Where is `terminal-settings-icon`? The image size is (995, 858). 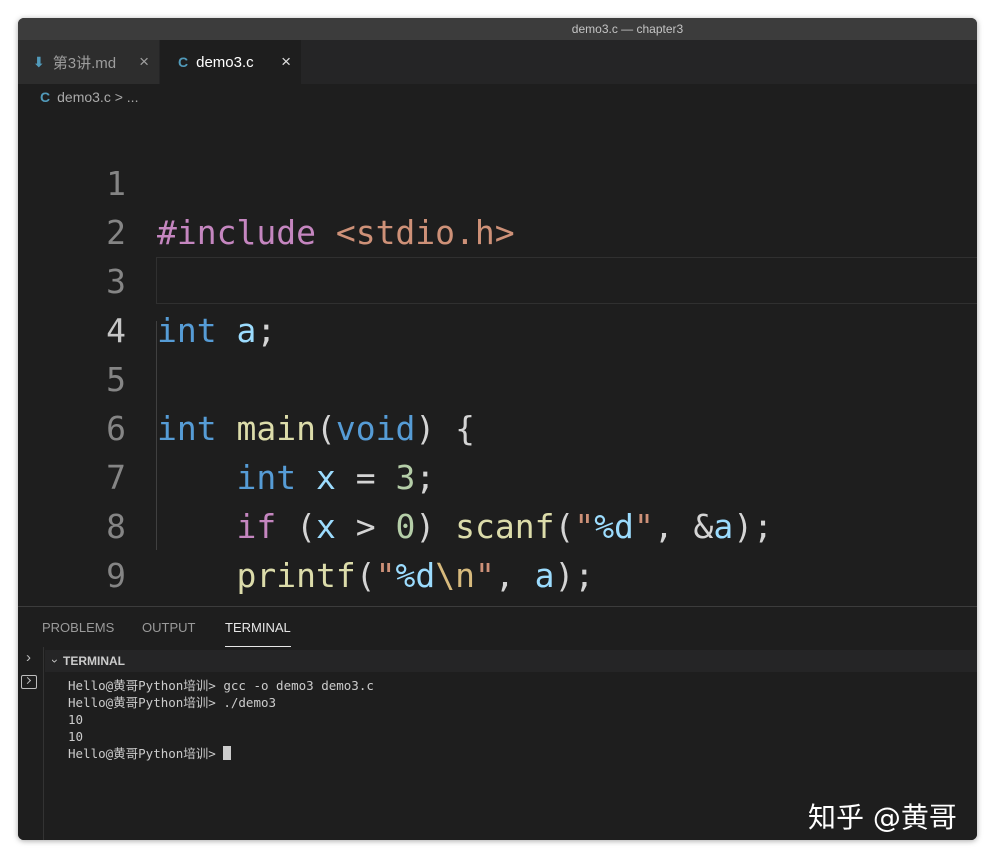
terminal-settings-icon is located at coordinates (29, 682).